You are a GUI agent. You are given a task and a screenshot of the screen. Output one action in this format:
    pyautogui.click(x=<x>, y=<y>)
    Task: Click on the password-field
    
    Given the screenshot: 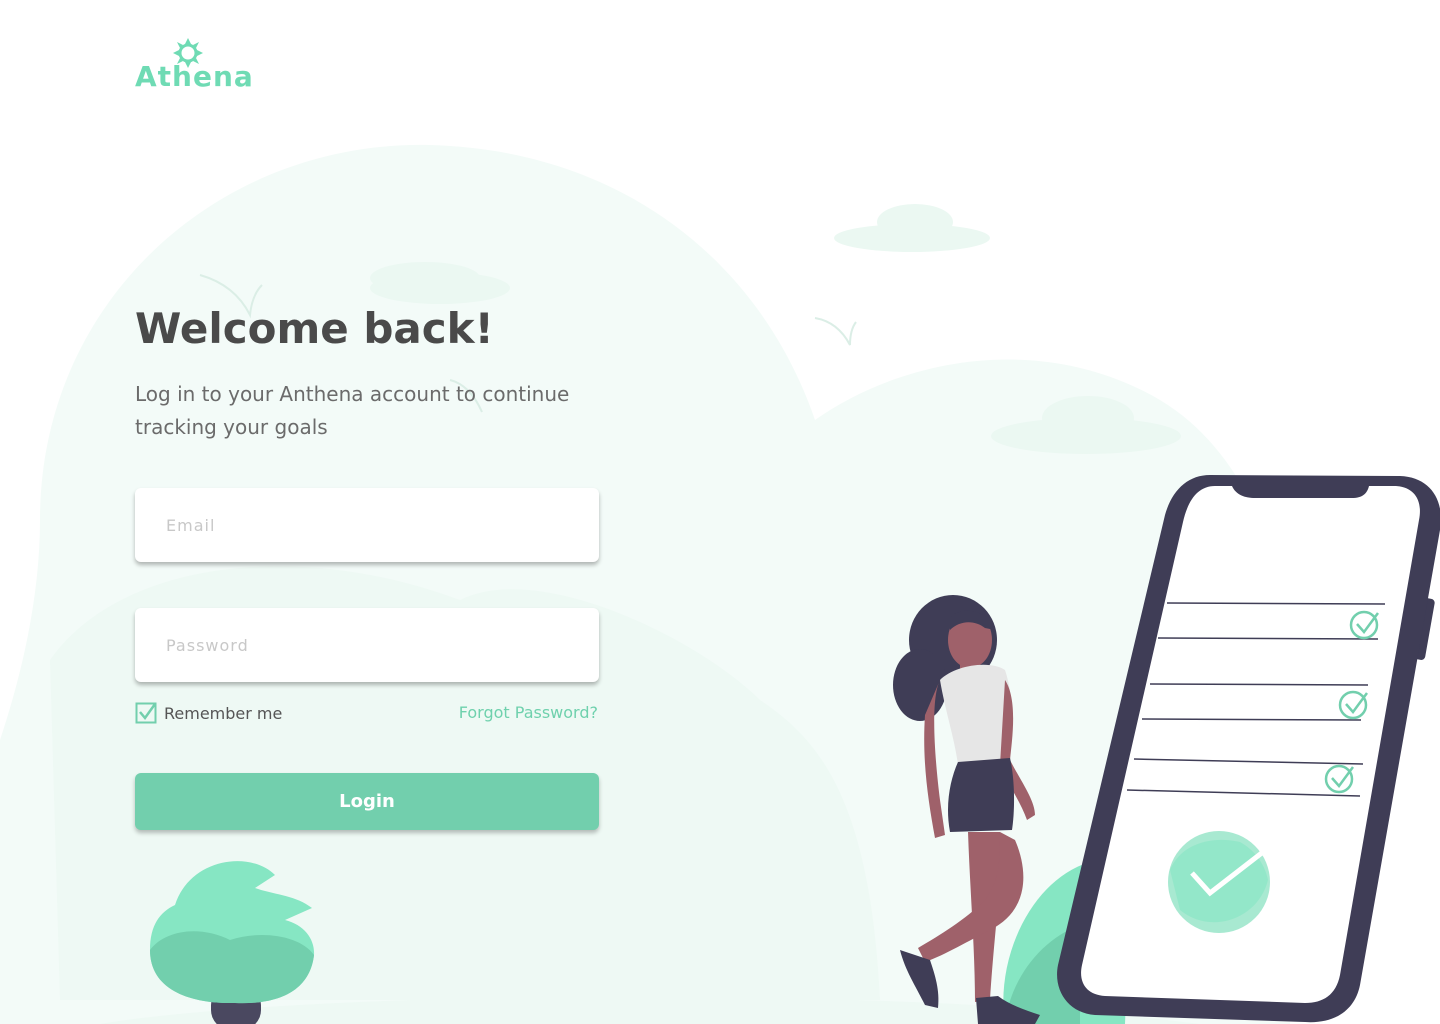 What is the action you would take?
    pyautogui.click(x=367, y=645)
    